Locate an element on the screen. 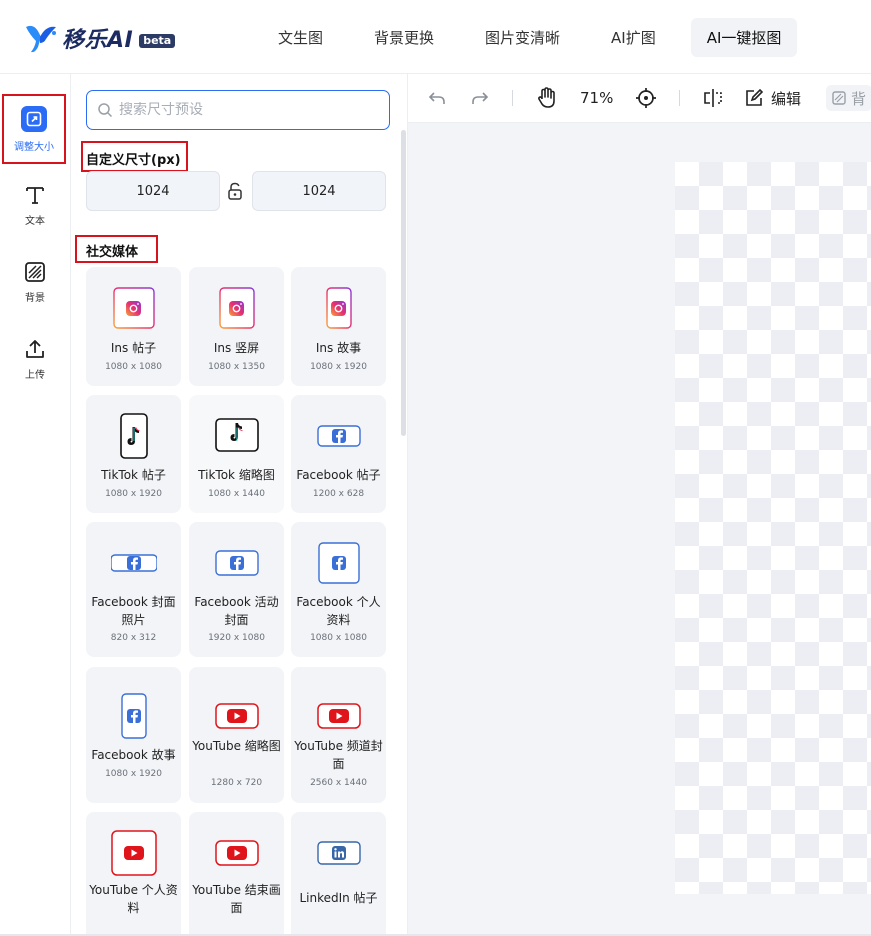 The width and height of the screenshot is (871, 936). rail-label-upload: 上传 is located at coordinates (35, 375).